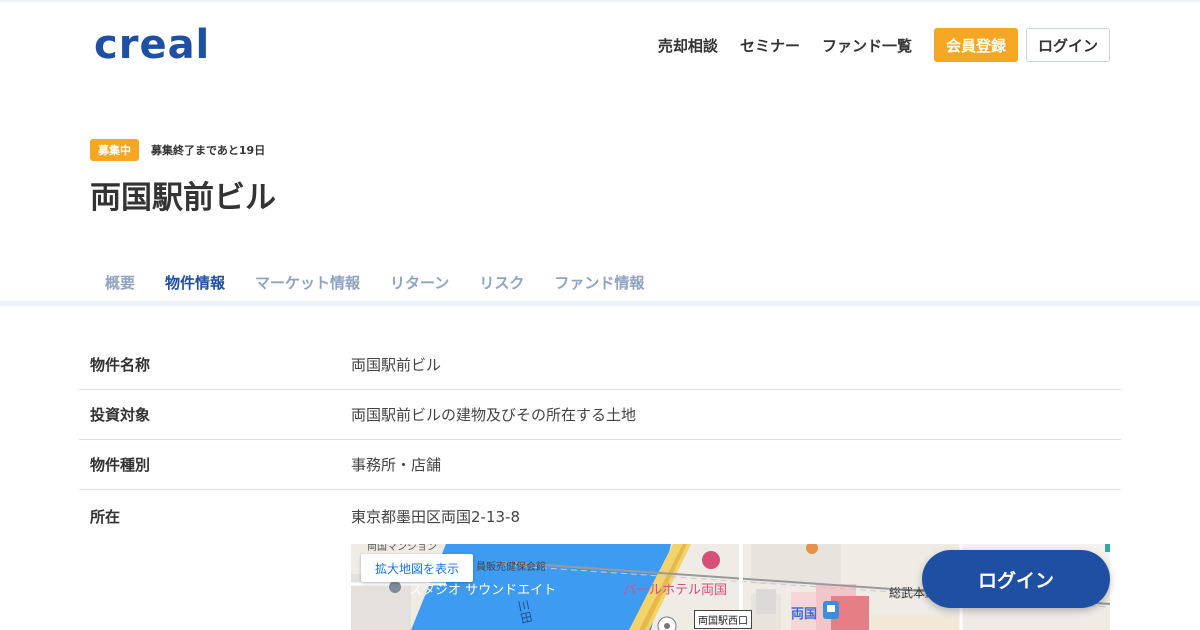  Describe the element at coordinates (723, 619) in the screenshot. I see `map-label-west-exit: 両国駅西口` at that location.